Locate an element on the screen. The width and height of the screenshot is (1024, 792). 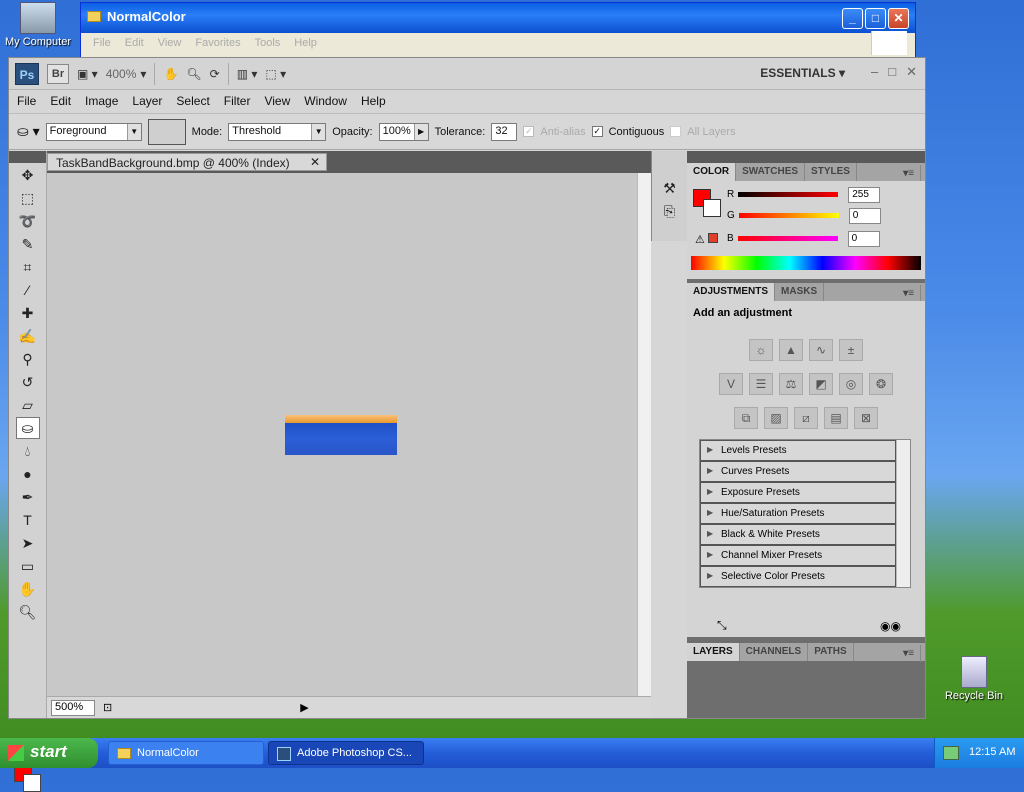
clone-source-icon: ⎘ is located at coordinates (670, 211).